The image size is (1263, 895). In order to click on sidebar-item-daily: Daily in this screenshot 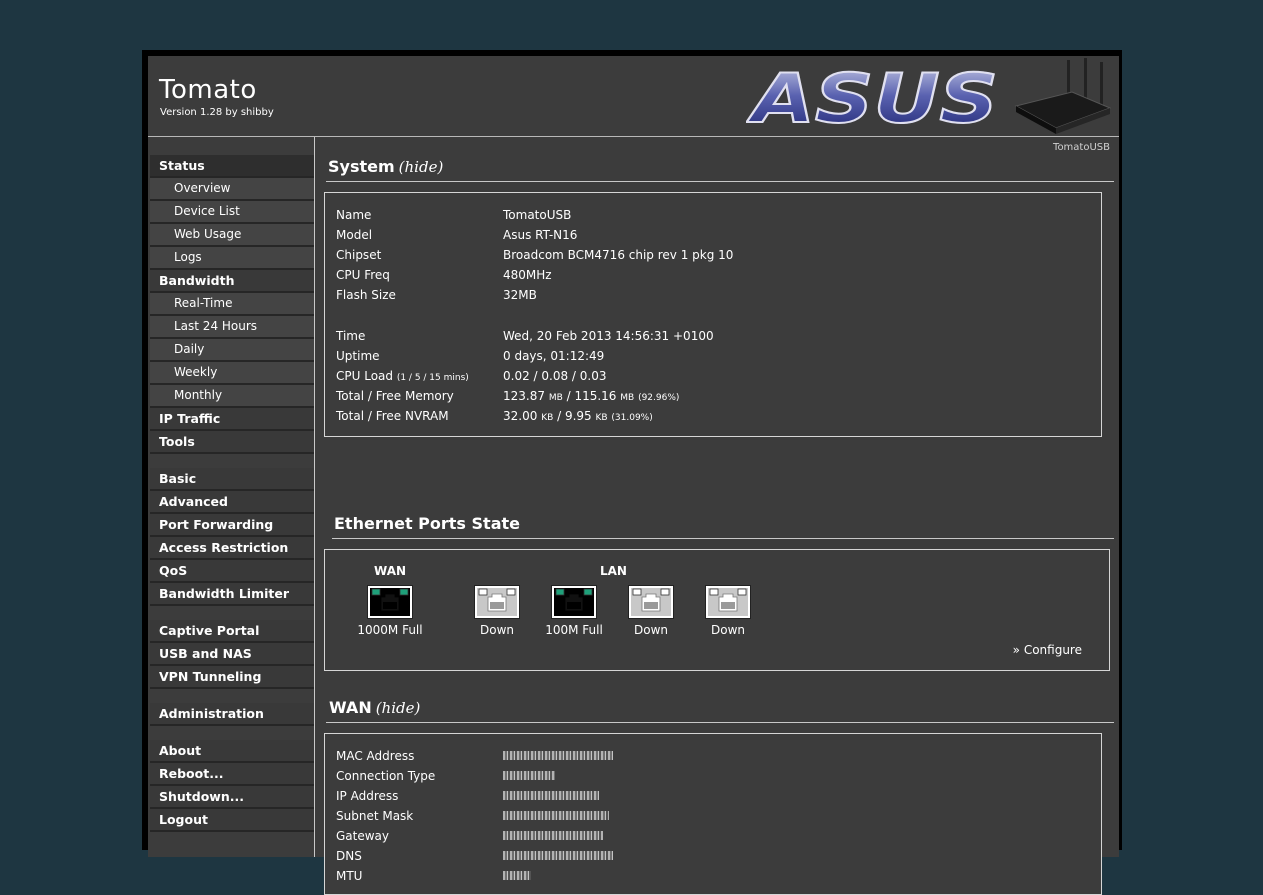, I will do `click(232, 350)`.